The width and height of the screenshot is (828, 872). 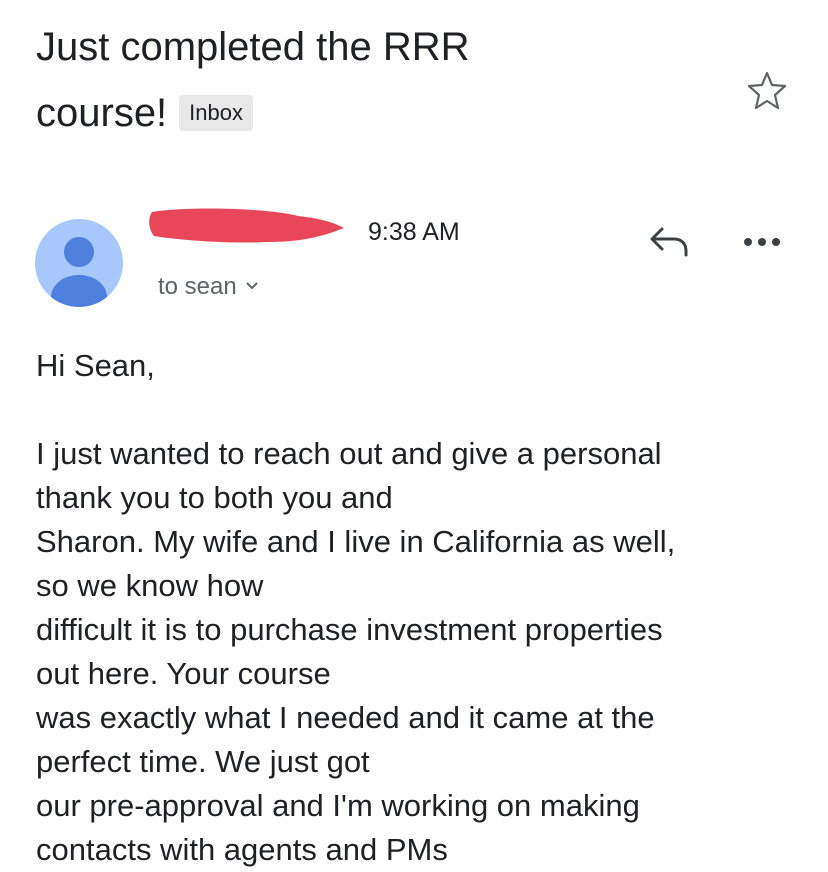 What do you see at coordinates (95, 365) in the screenshot?
I see `email-greeting: Hi Sean,` at bounding box center [95, 365].